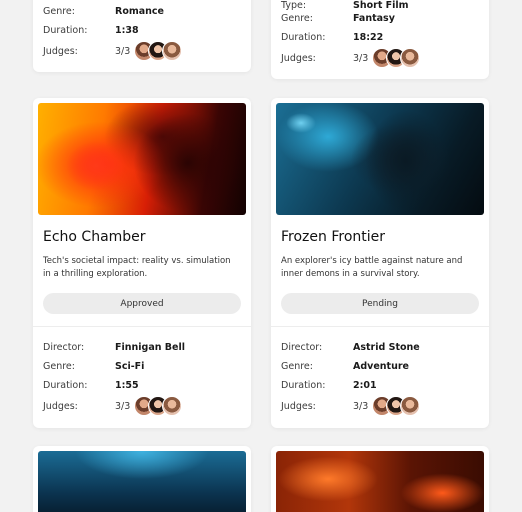 The width and height of the screenshot is (522, 512). Describe the element at coordinates (380, 481) in the screenshot. I see `portrait-orange-room-image` at that location.